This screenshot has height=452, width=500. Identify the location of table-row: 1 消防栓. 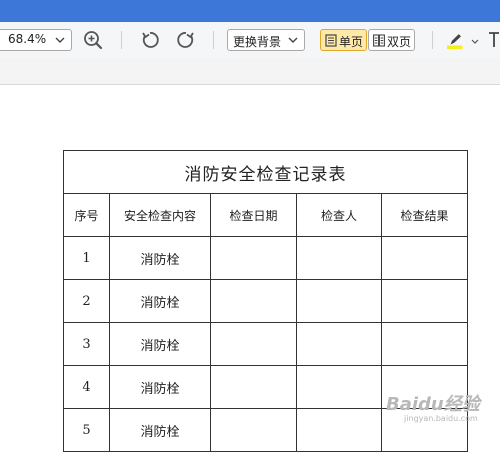
(266, 258).